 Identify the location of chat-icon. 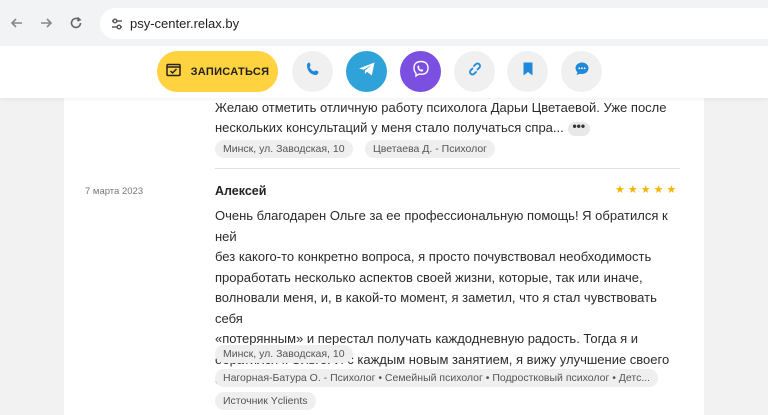
(582, 71).